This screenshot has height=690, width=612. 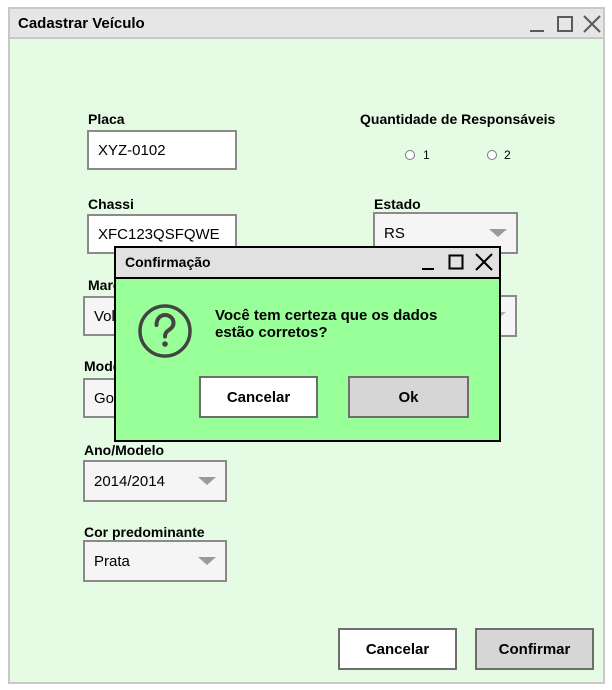 What do you see at coordinates (159, 234) in the screenshot?
I see `chassi-value: XFC123QSFQWE` at bounding box center [159, 234].